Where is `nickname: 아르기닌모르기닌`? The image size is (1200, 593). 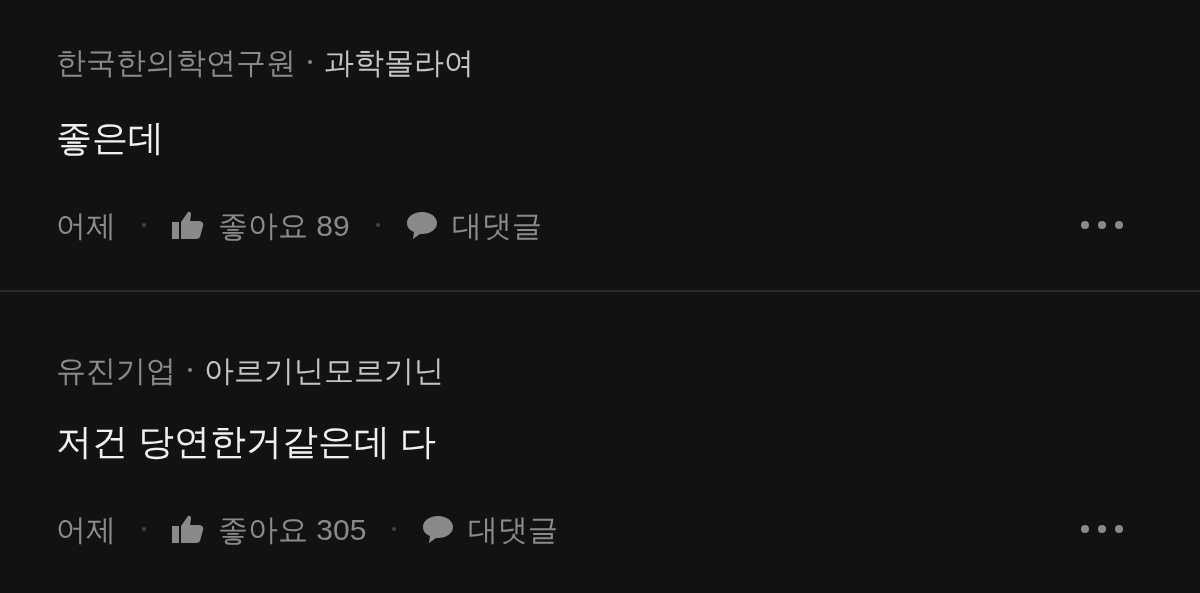 nickname: 아르기닌모르기닌 is located at coordinates (324, 370).